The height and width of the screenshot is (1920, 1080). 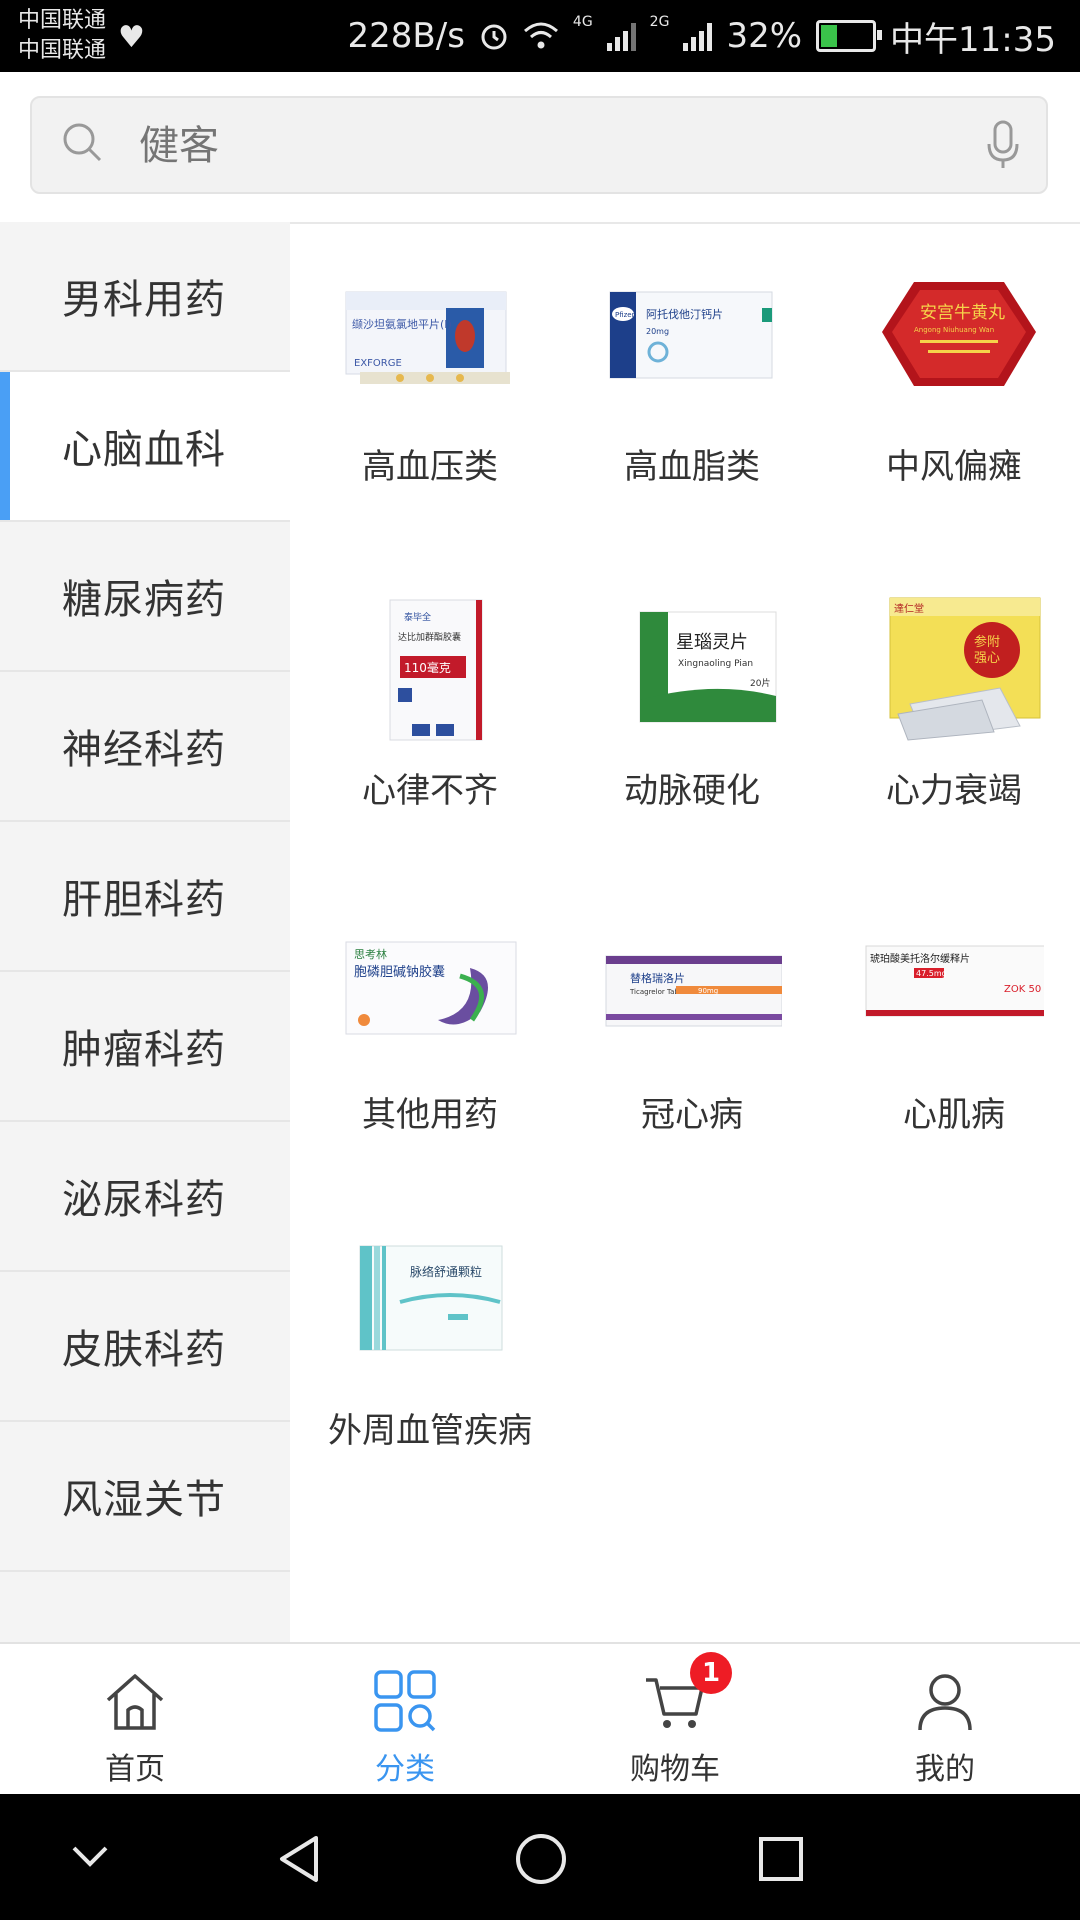 I want to click on svg-text: 110毫克, so click(x=427, y=667).